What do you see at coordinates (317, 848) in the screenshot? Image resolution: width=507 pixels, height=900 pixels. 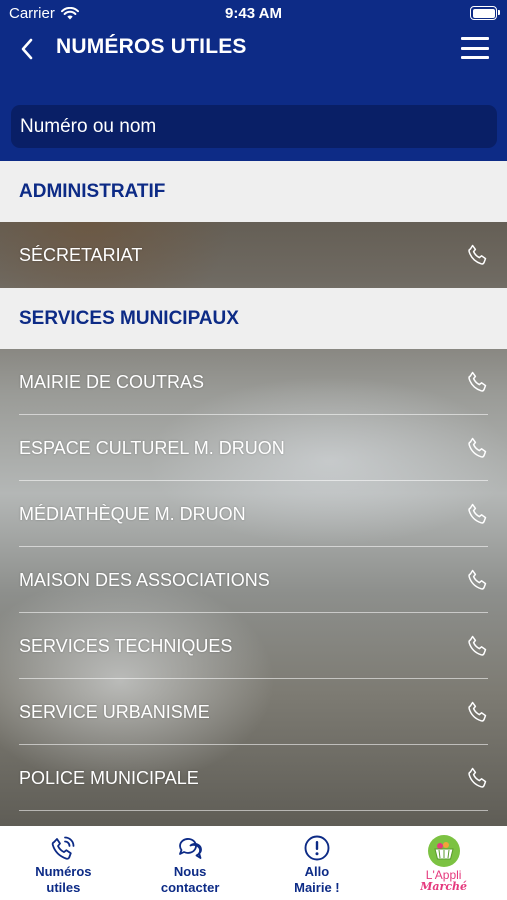 I see `exclamation-circle-icon` at bounding box center [317, 848].